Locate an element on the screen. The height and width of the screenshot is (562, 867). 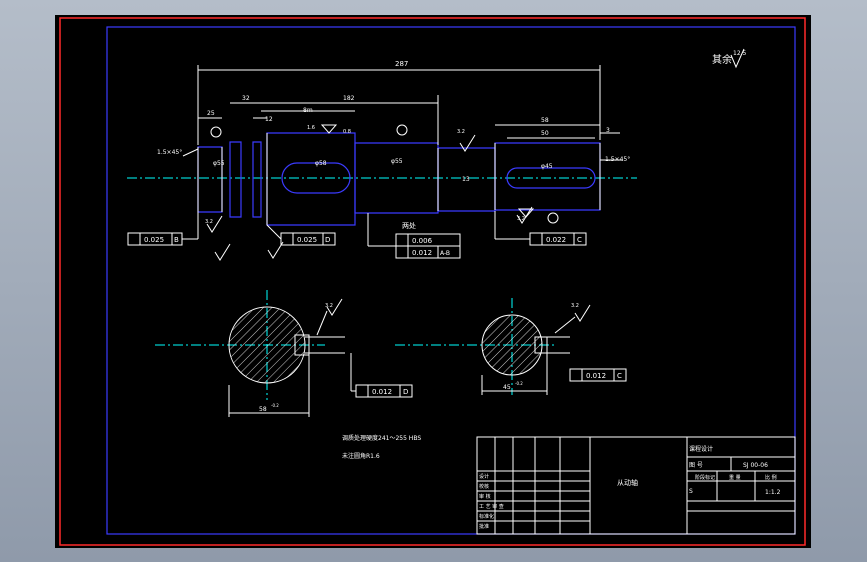
dim-d3: 182 is located at coordinates (349, 98).